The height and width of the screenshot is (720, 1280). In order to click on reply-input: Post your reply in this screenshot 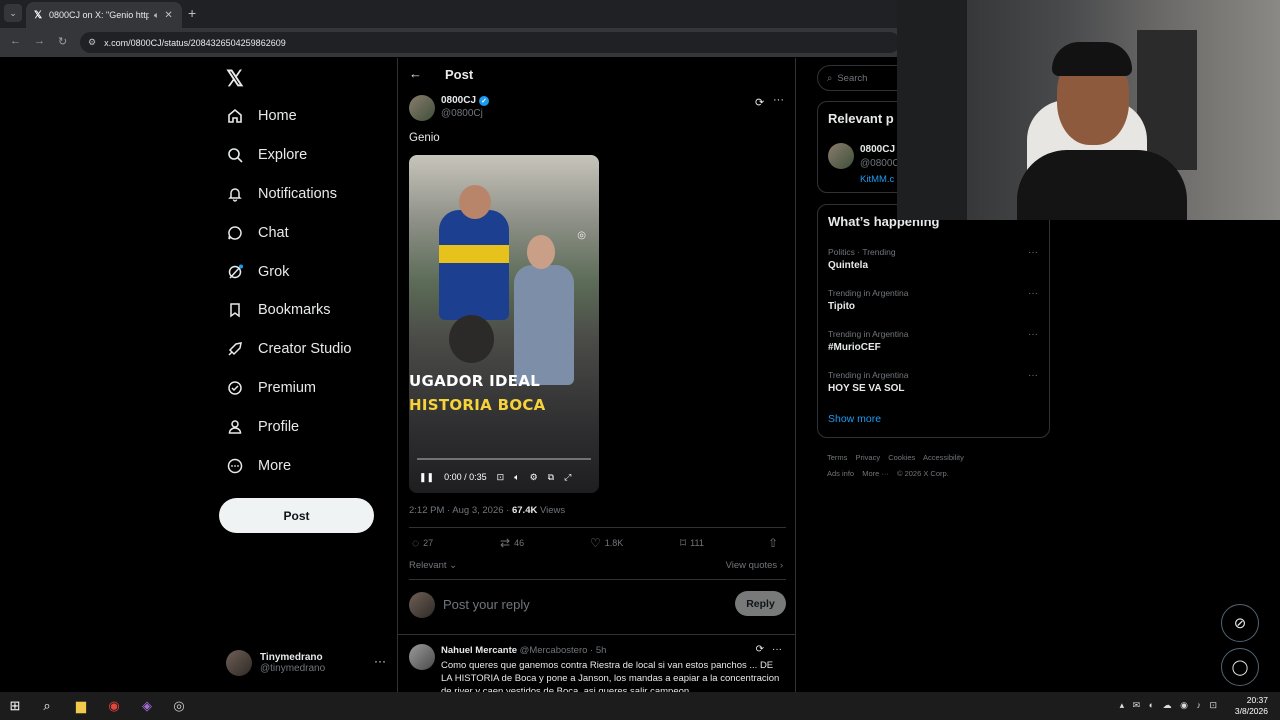, I will do `click(486, 604)`.